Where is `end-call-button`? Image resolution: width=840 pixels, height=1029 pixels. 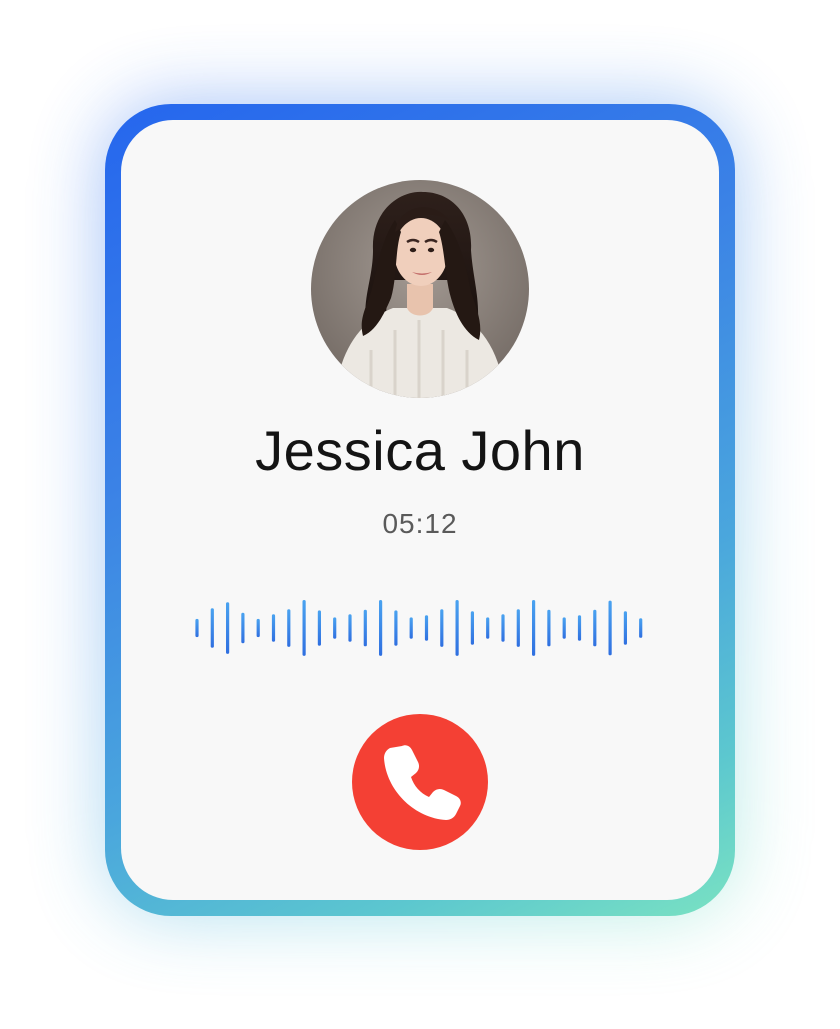 end-call-button is located at coordinates (420, 782).